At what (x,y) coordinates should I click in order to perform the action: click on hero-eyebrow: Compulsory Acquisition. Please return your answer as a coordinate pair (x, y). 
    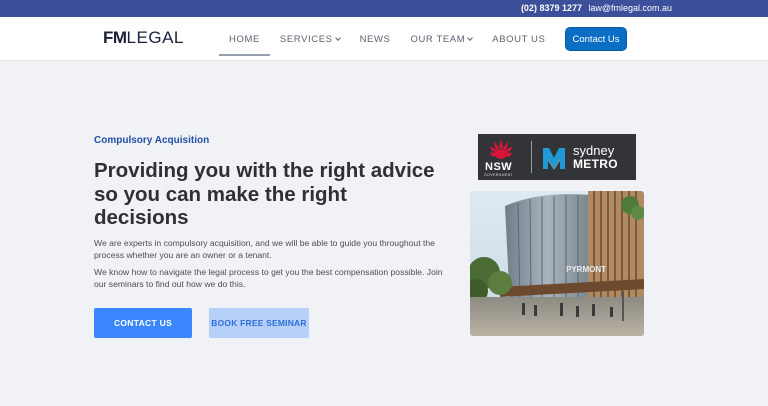
    Looking at the image, I should click on (152, 140).